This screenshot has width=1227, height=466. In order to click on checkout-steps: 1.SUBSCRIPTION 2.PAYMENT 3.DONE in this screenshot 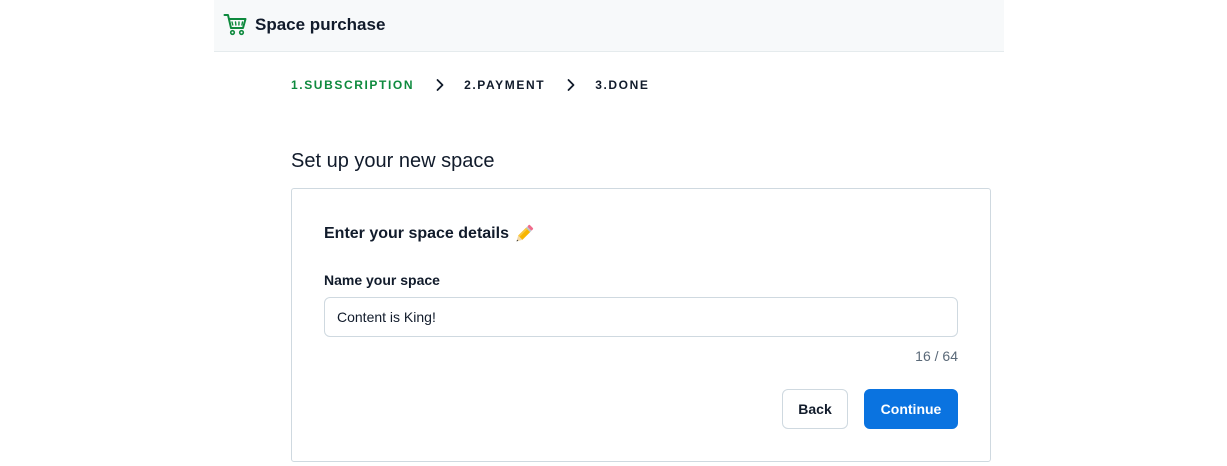, I will do `click(470, 85)`.